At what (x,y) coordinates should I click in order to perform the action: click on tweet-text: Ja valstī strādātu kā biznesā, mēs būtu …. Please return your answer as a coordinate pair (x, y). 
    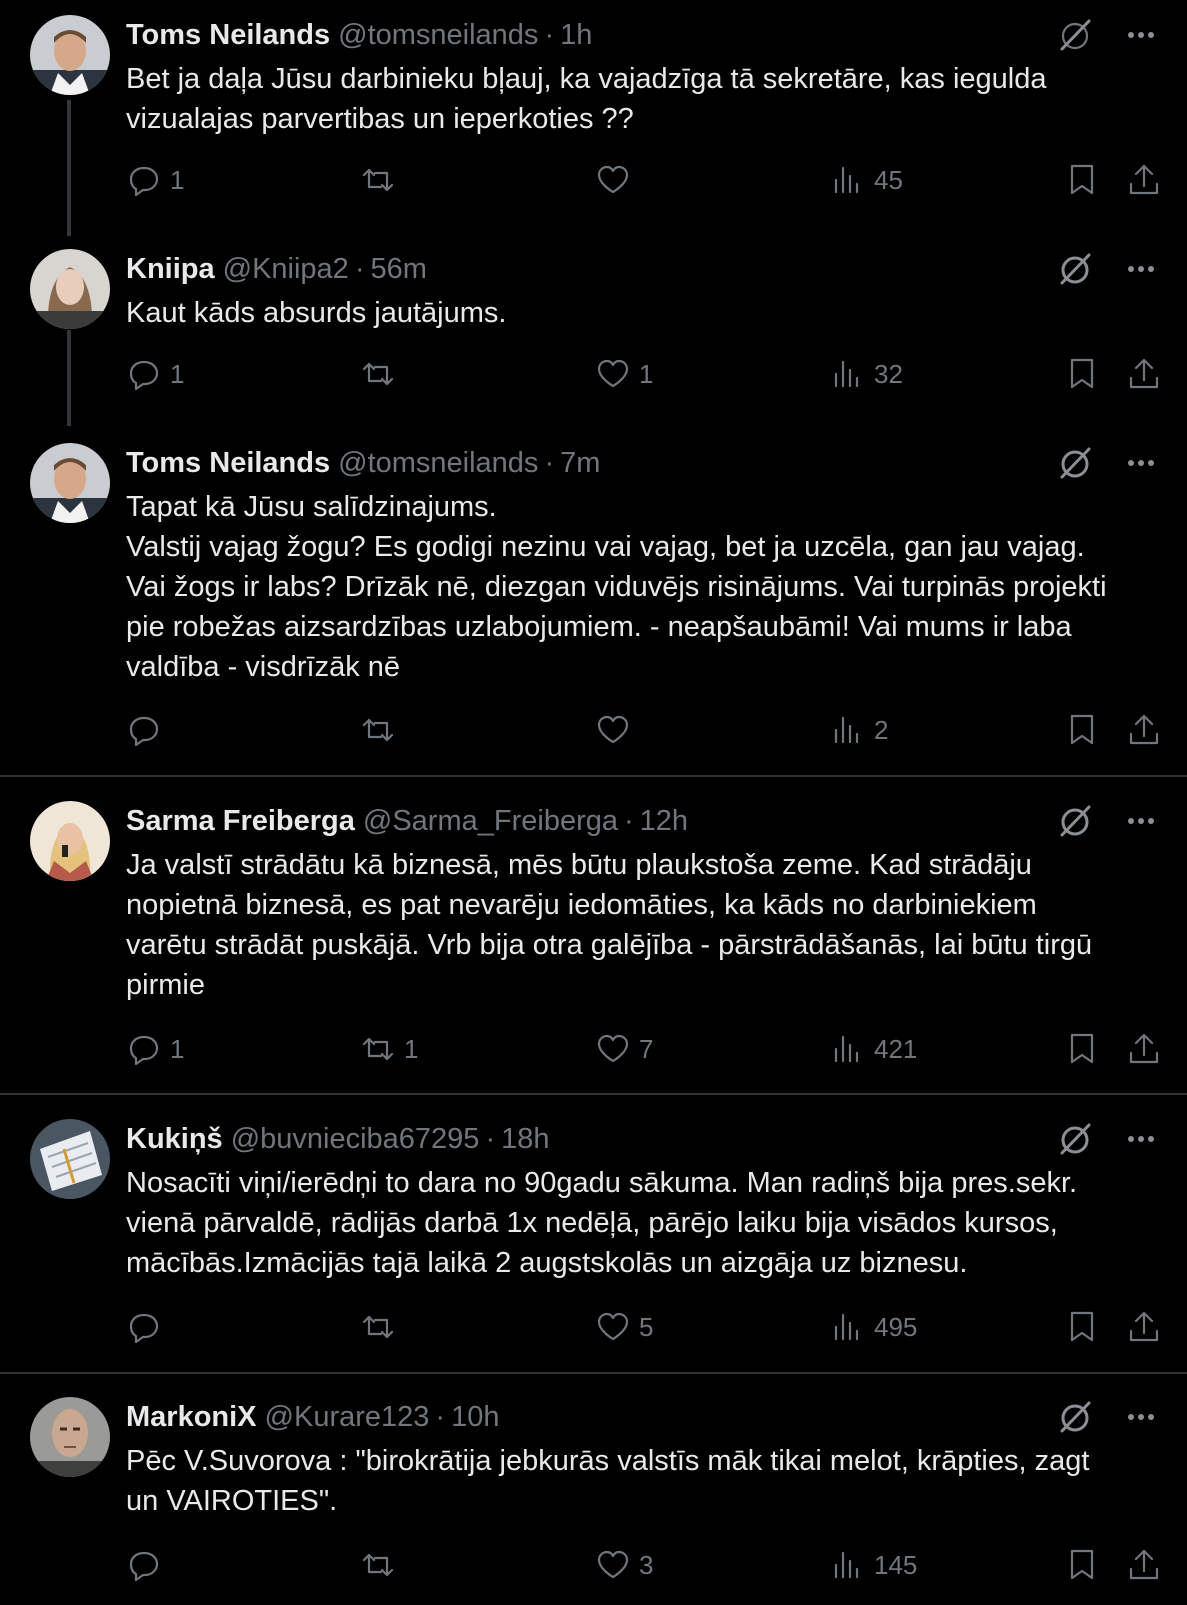
    Looking at the image, I should click on (646, 925).